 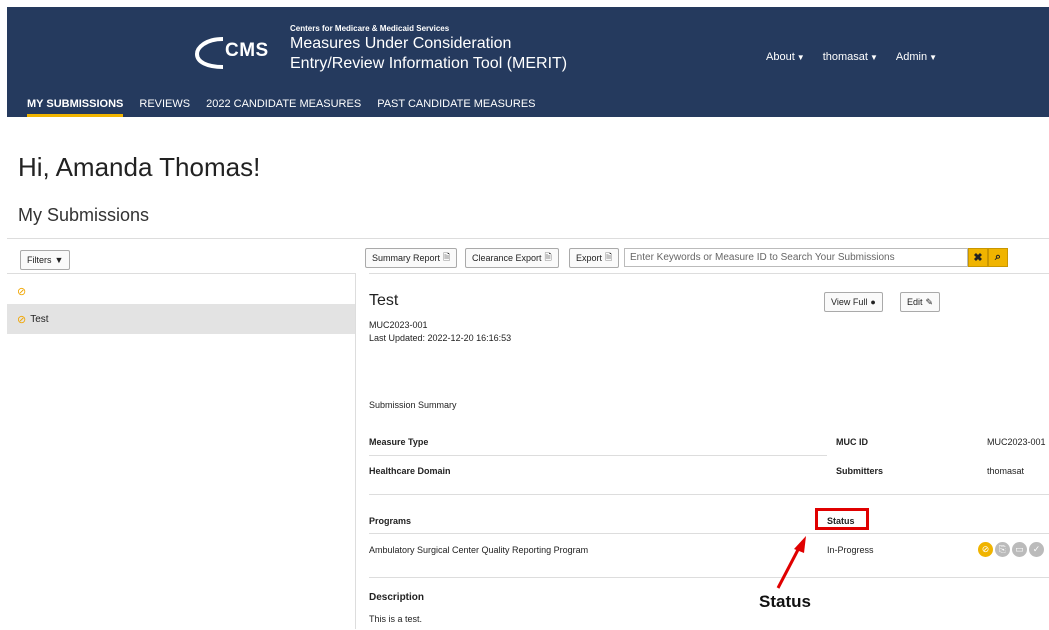 I want to click on filters-button: Filters ▼, so click(x=45, y=260).